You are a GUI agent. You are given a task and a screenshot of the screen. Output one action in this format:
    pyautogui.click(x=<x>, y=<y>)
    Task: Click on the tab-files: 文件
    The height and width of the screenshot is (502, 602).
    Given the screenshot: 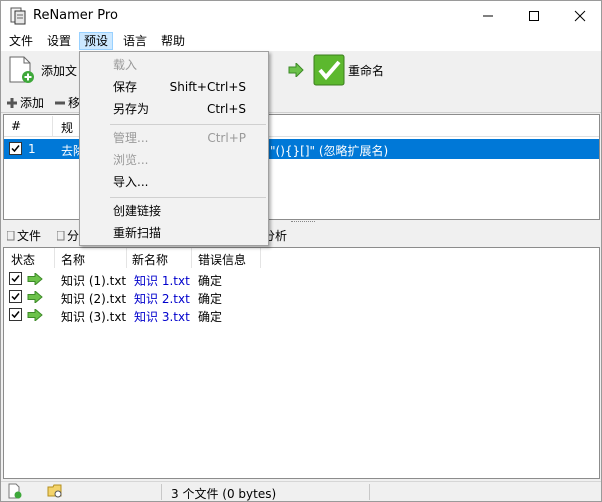 What is the action you would take?
    pyautogui.click(x=24, y=235)
    